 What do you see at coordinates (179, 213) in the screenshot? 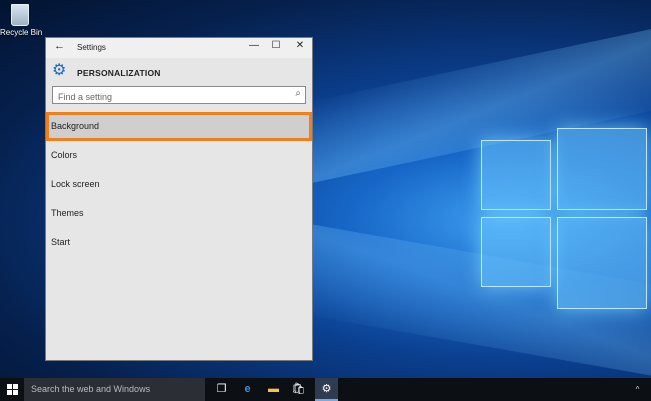
I see `menu-item-themes: Themes` at bounding box center [179, 213].